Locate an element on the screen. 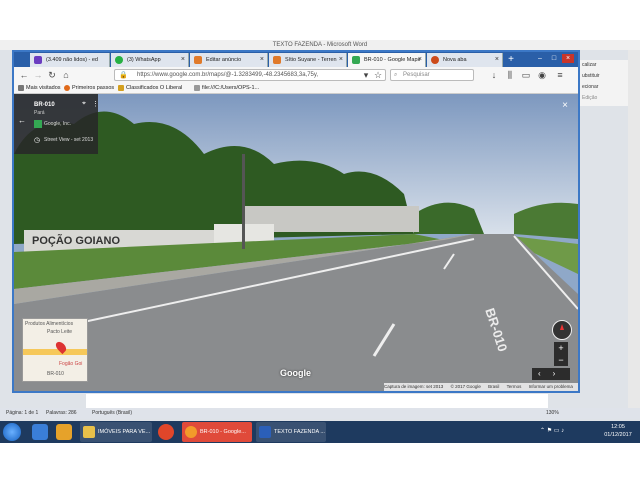  zoom-in-button: + is located at coordinates (561, 348).